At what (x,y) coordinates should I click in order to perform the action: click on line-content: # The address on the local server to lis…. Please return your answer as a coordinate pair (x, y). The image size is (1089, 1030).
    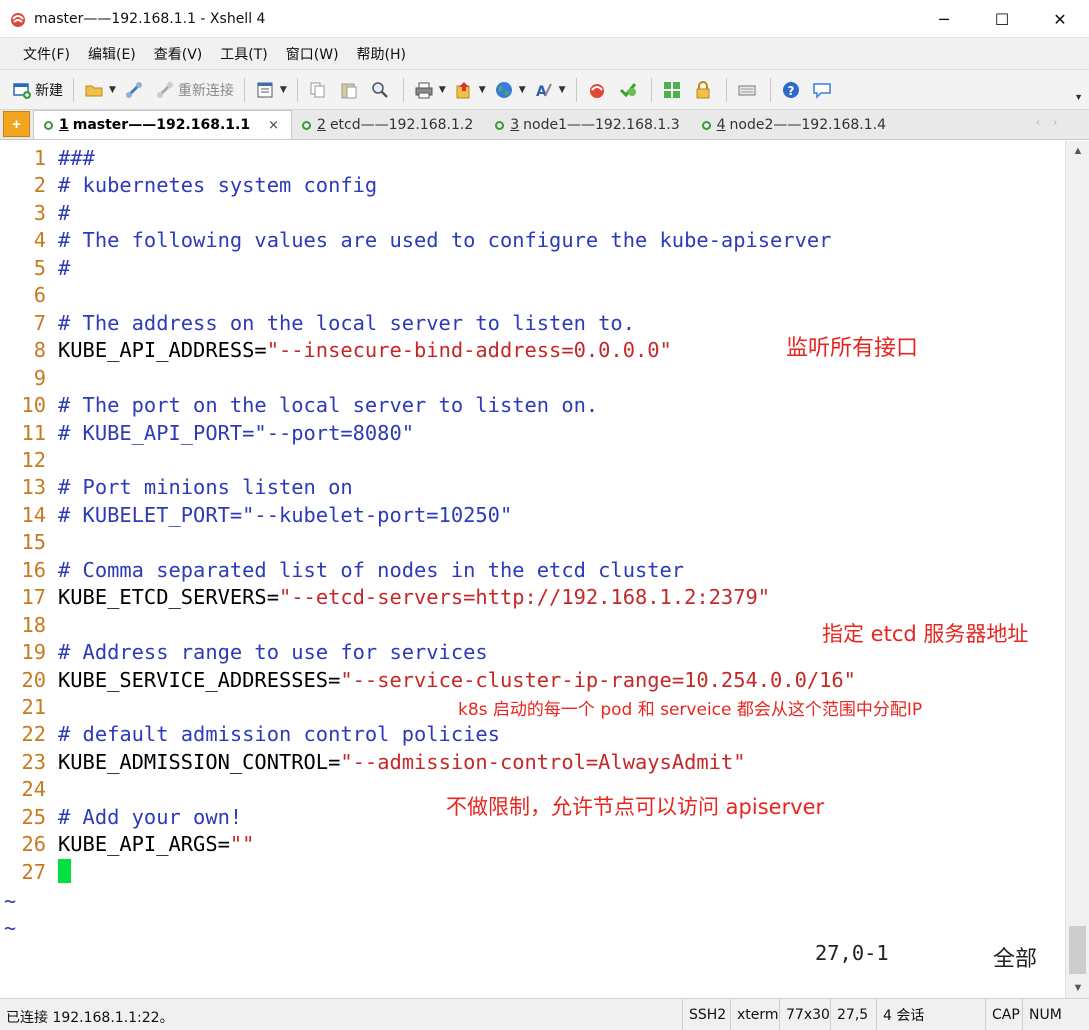
    Looking at the image, I should click on (346, 323).